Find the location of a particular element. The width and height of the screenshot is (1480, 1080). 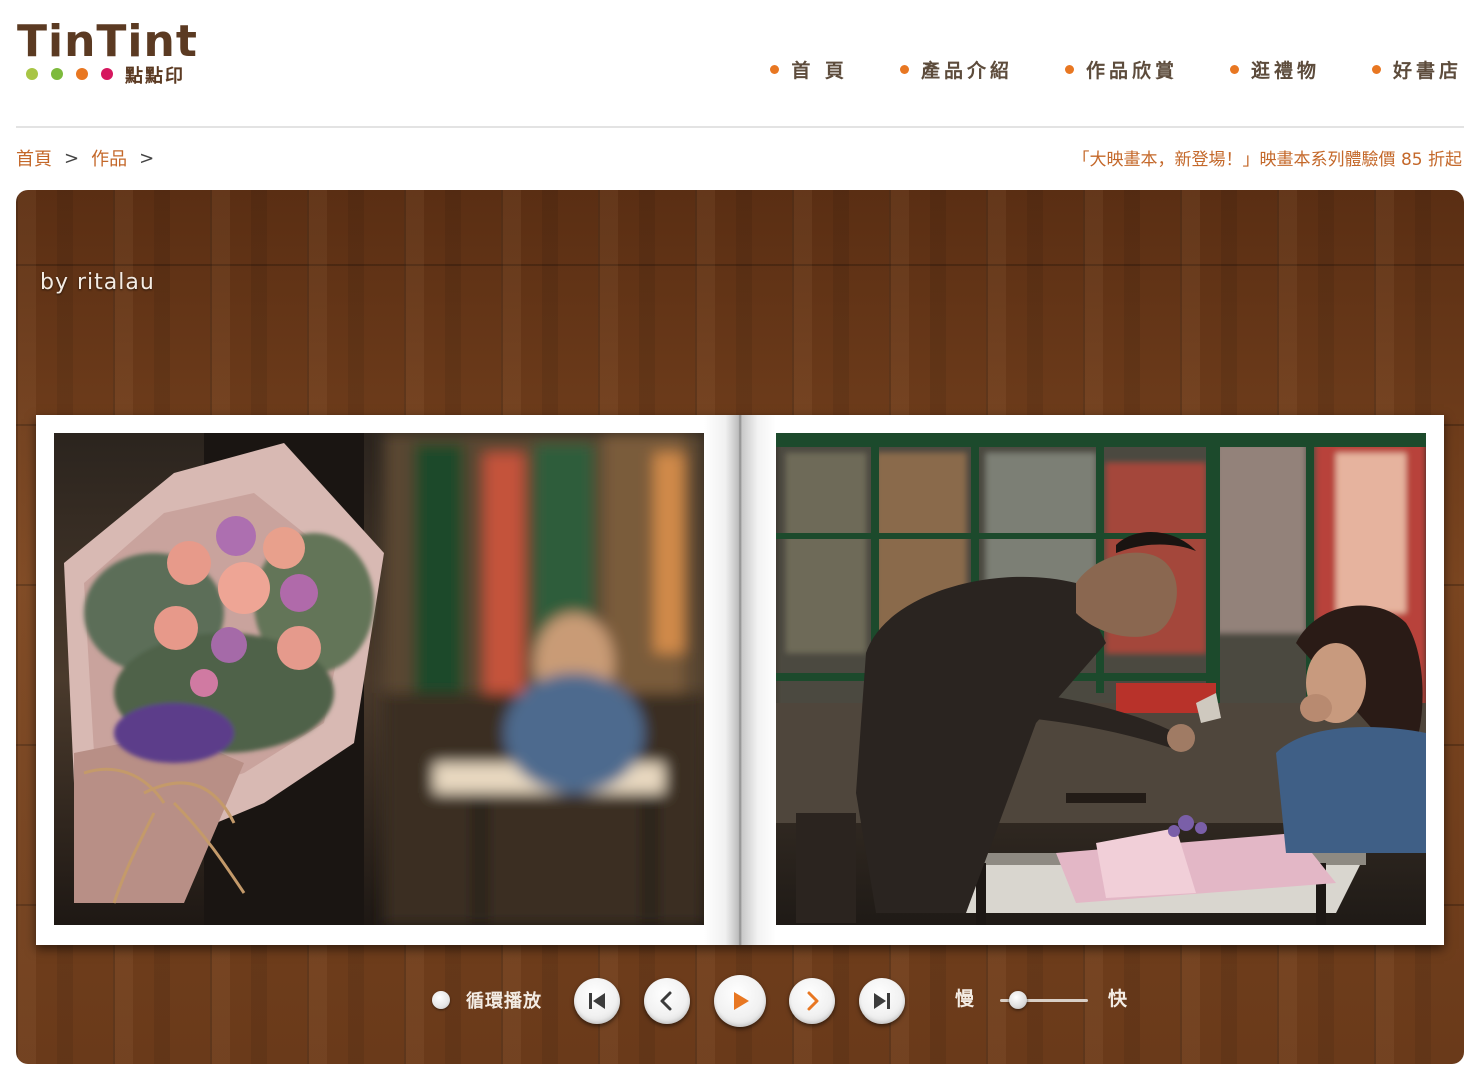

playback-controls: 循環播放 慢 快 is located at coordinates (740, 1000).